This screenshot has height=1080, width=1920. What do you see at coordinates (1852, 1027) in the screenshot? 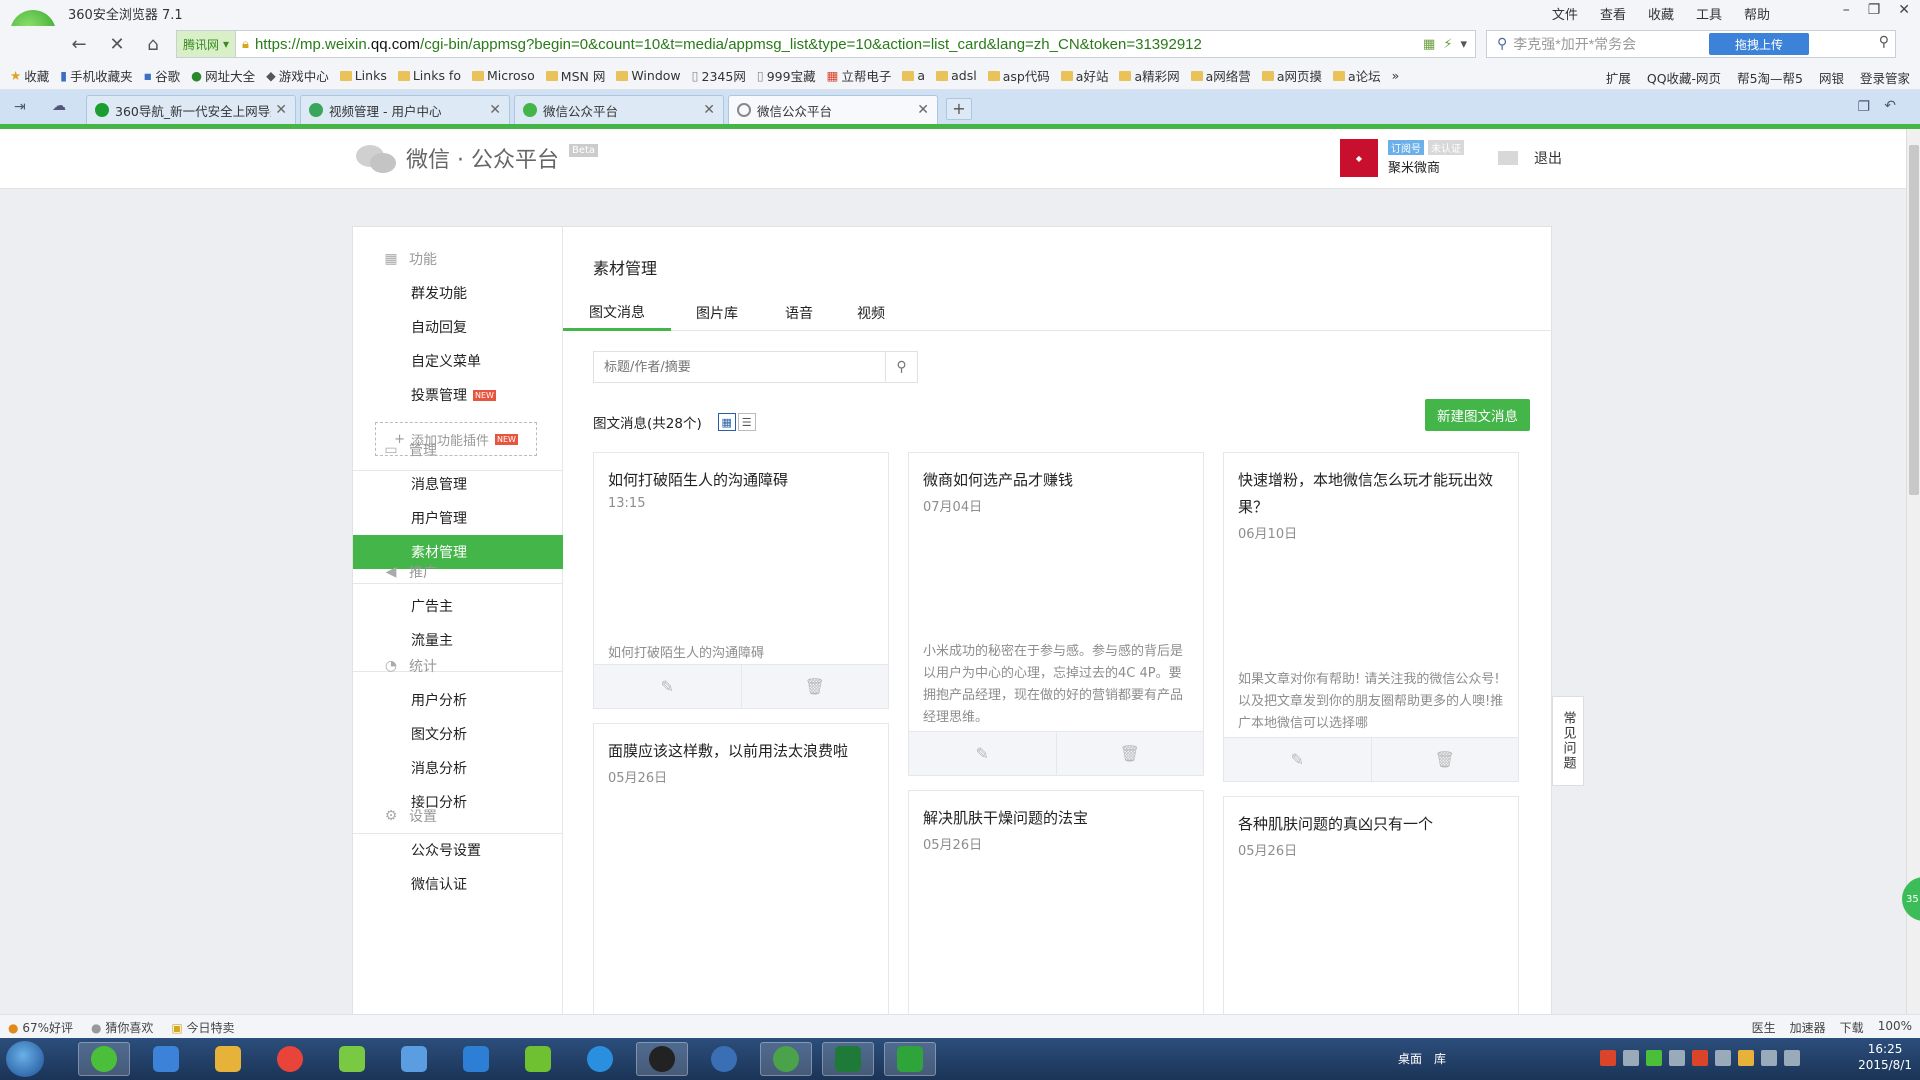
I see `download-button: 下载` at bounding box center [1852, 1027].